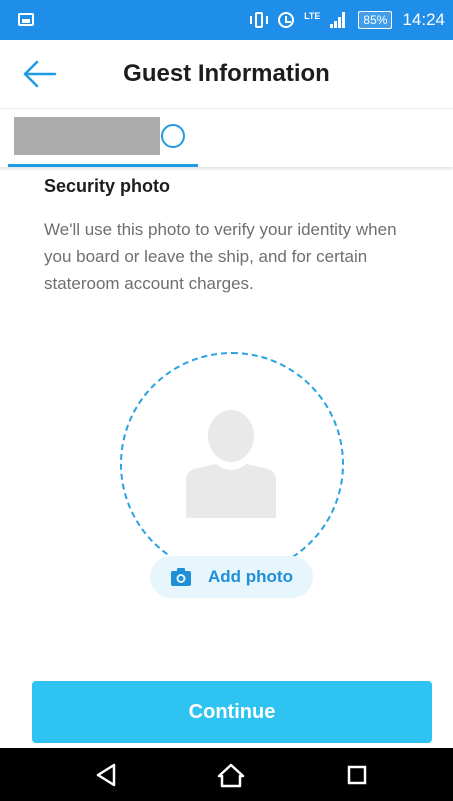 The image size is (453, 801). What do you see at coordinates (107, 186) in the screenshot?
I see `section-title: Security photo` at bounding box center [107, 186].